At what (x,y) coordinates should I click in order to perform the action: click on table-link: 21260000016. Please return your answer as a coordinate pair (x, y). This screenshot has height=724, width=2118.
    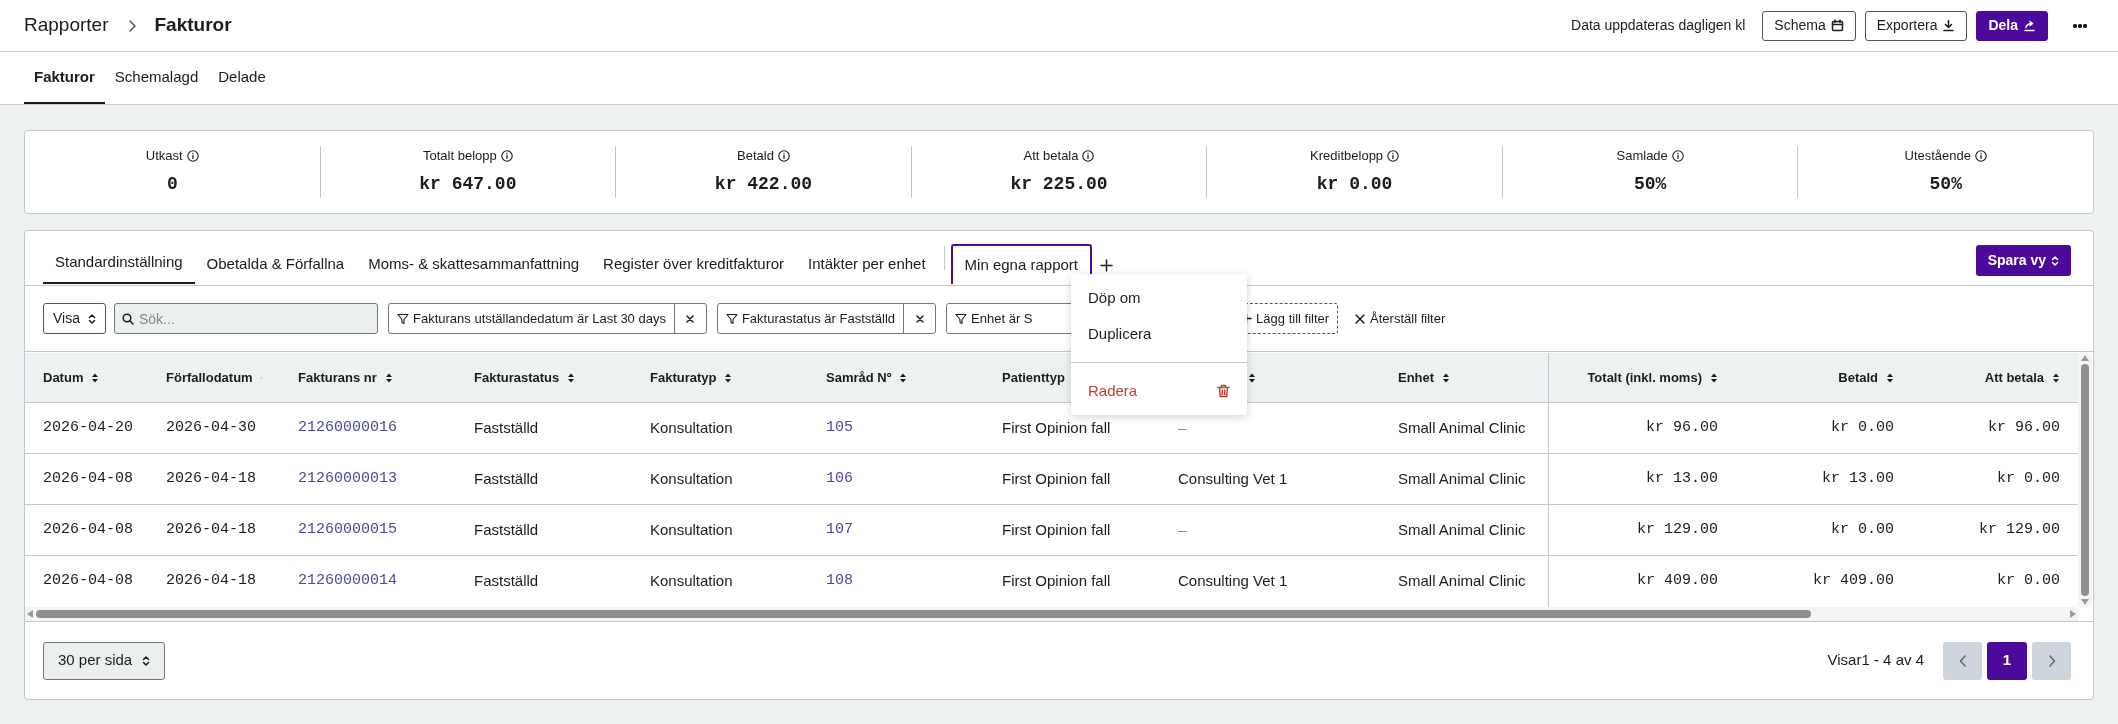
    Looking at the image, I should click on (348, 428).